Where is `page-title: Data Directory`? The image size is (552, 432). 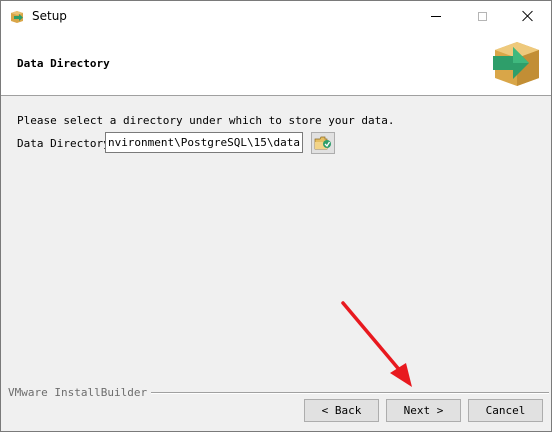 page-title: Data Directory is located at coordinates (63, 63).